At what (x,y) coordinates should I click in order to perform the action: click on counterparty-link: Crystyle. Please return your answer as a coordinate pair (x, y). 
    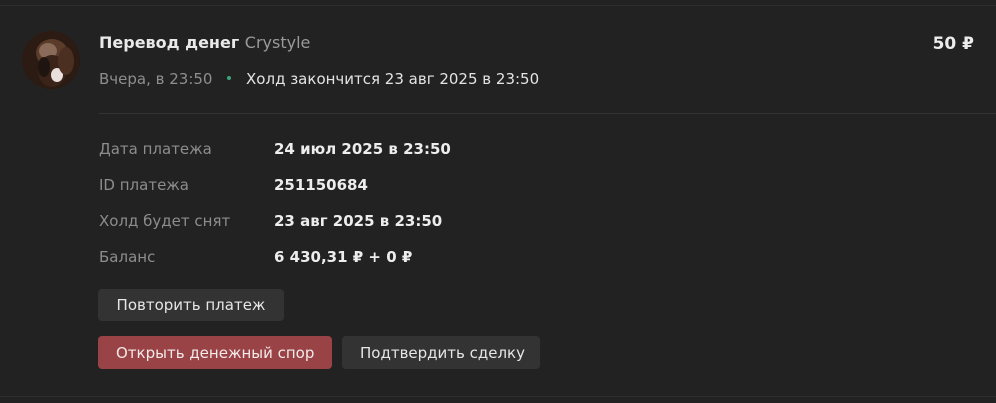
    Looking at the image, I should click on (278, 42).